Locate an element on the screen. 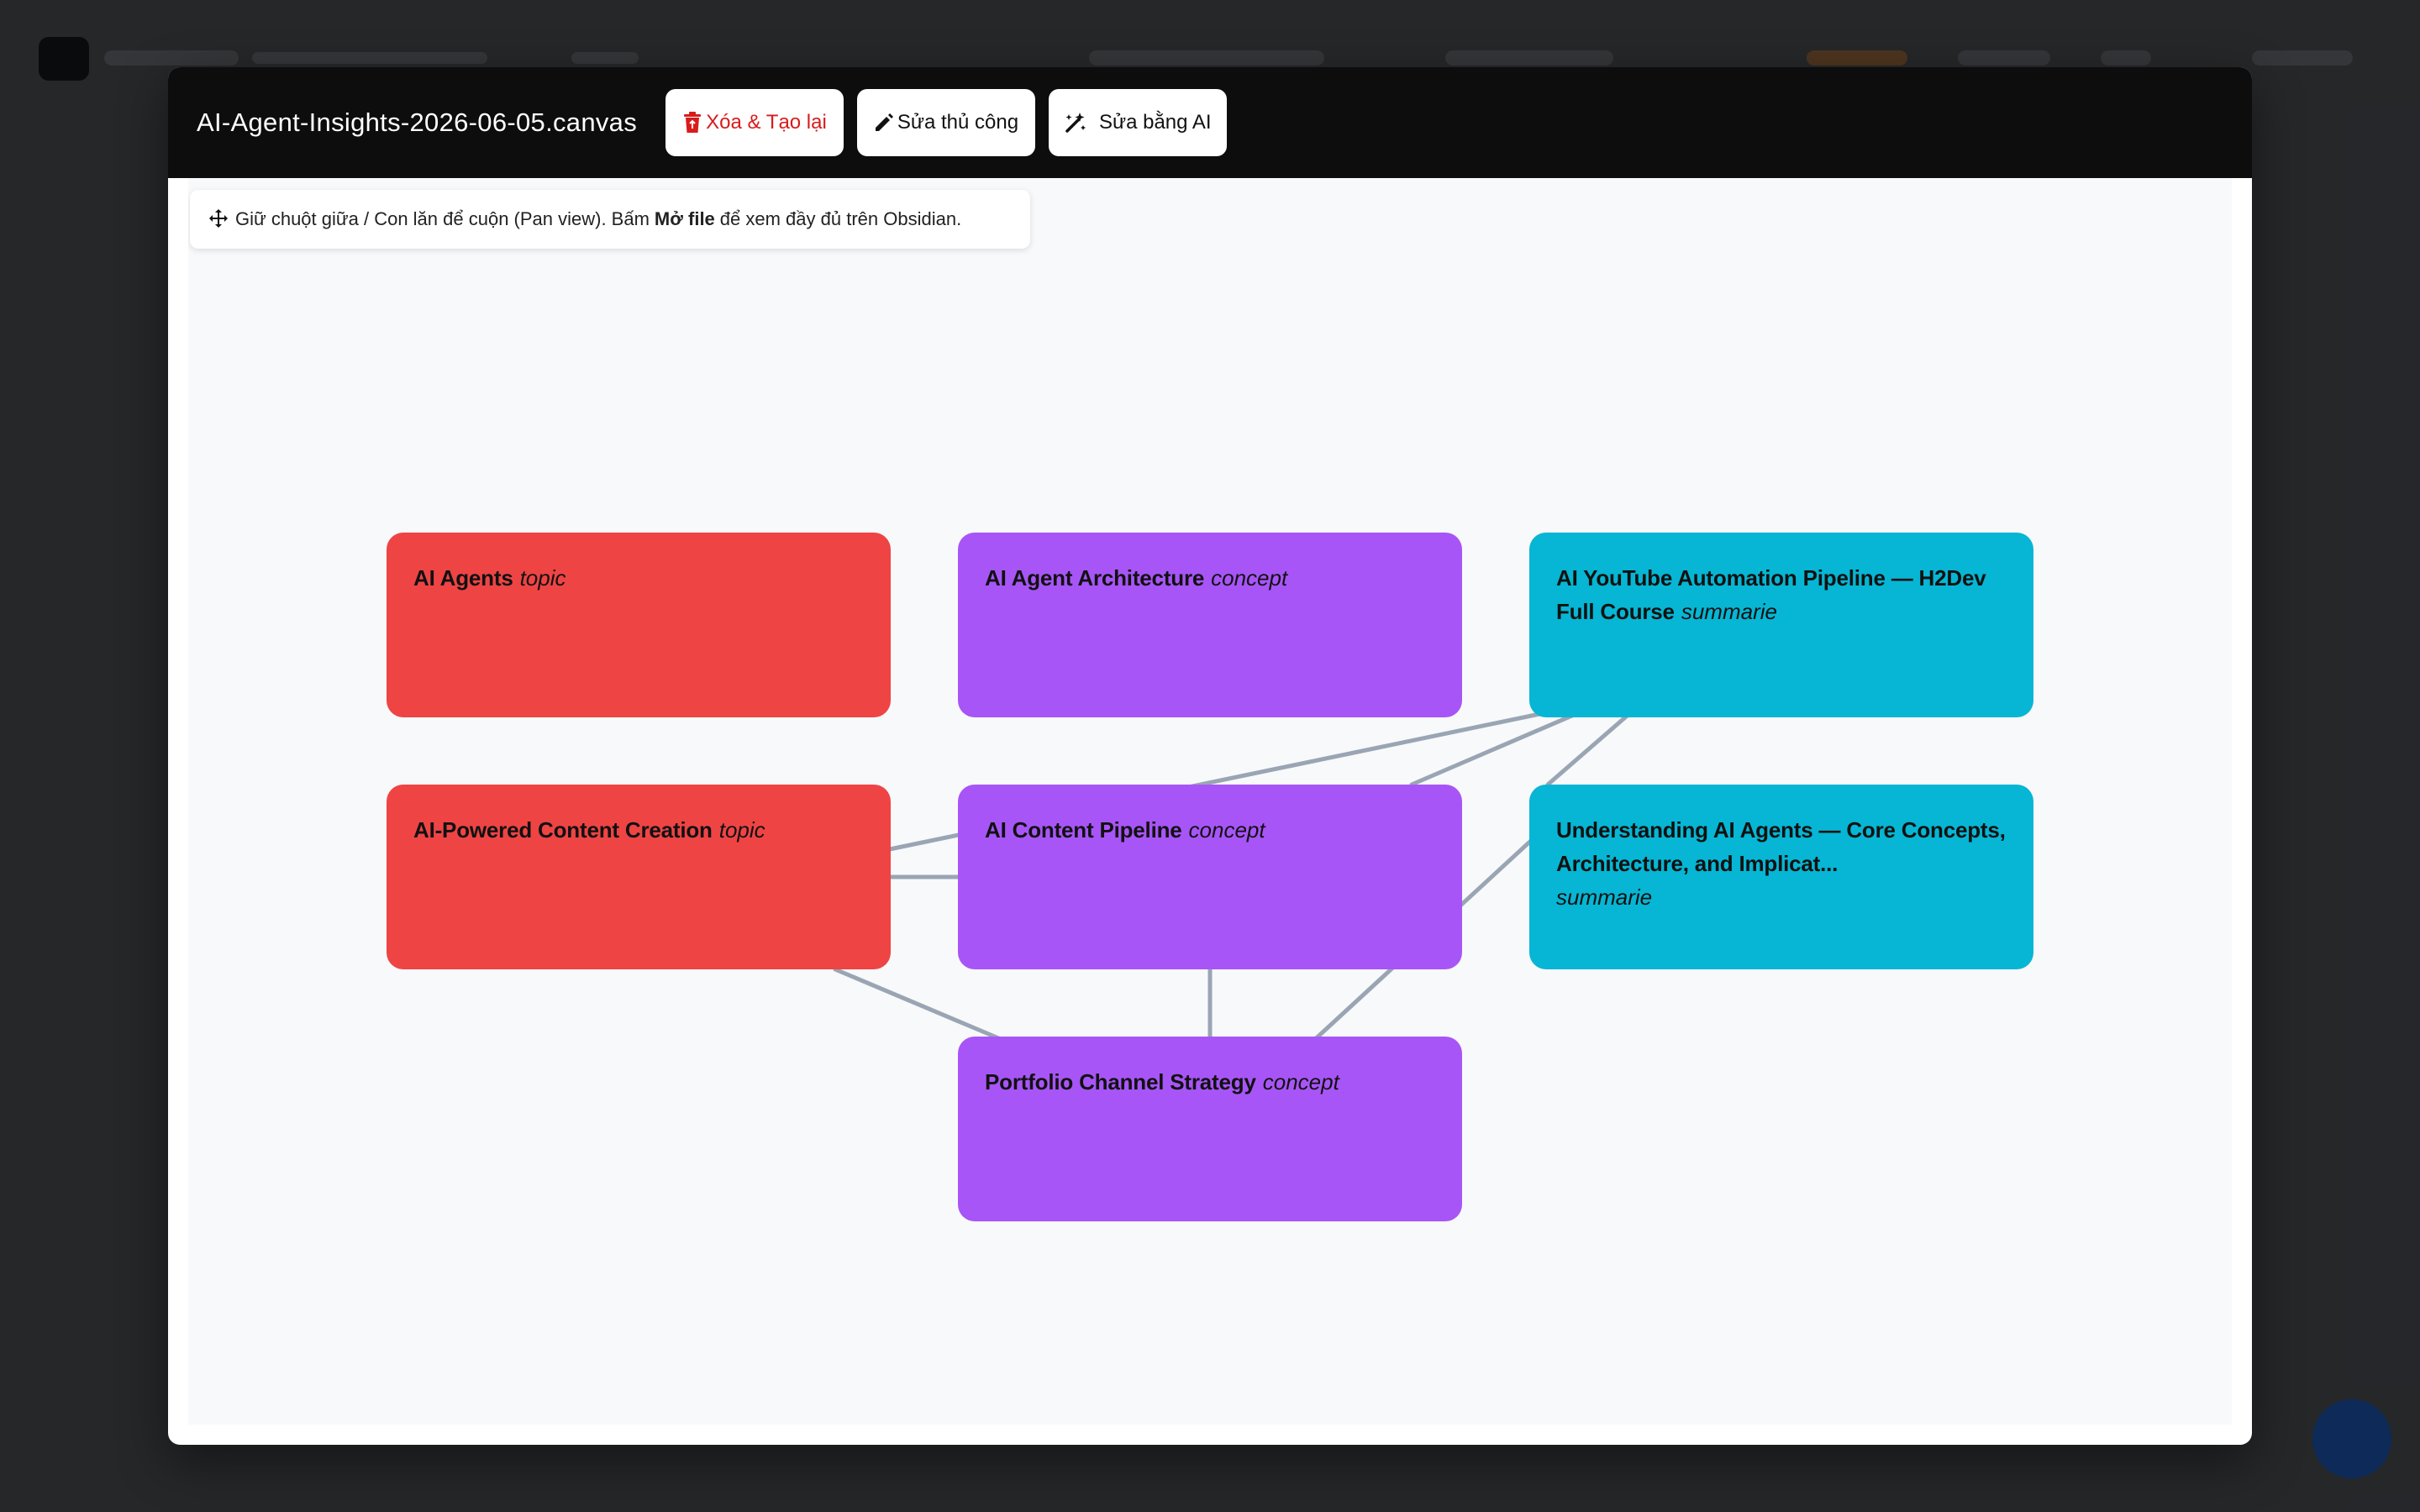 The height and width of the screenshot is (1512, 2420). trash-icon is located at coordinates (692, 122).